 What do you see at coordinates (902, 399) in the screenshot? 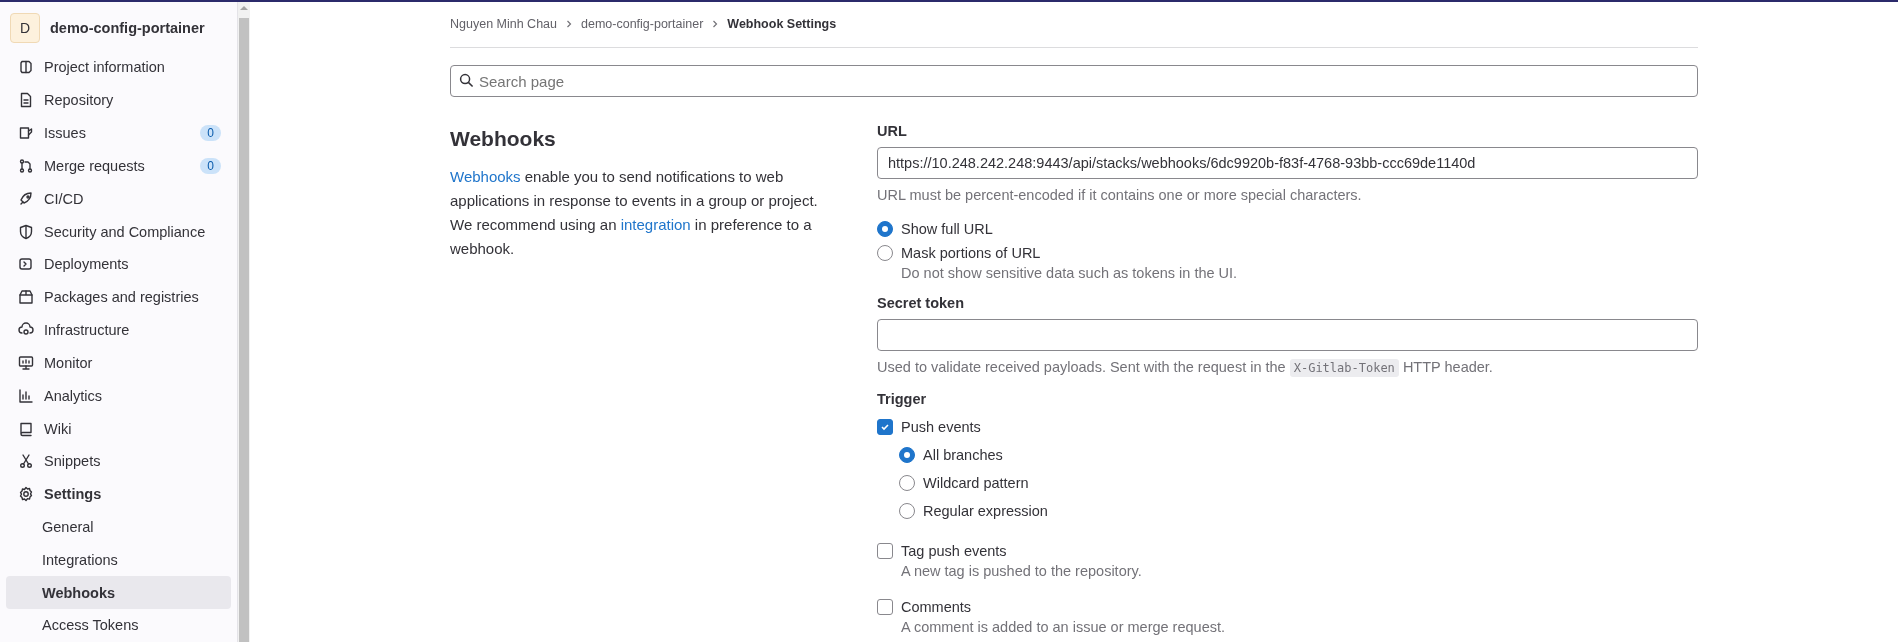
I see `field-label: Trigger` at bounding box center [902, 399].